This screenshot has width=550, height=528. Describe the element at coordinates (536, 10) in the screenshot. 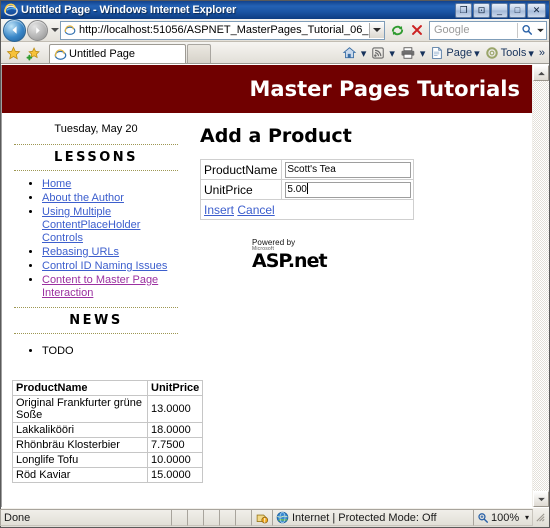

I see `close-button: ✕` at that location.